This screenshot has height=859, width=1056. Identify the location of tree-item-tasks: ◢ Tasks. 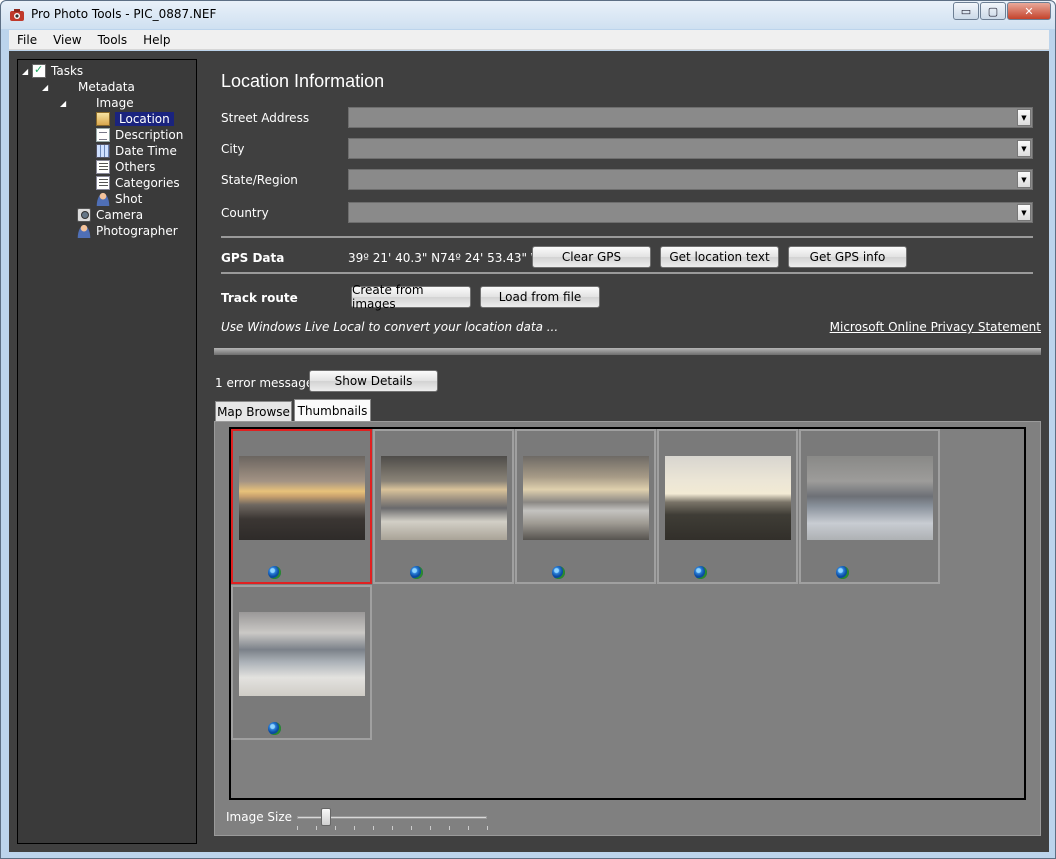
(52, 71).